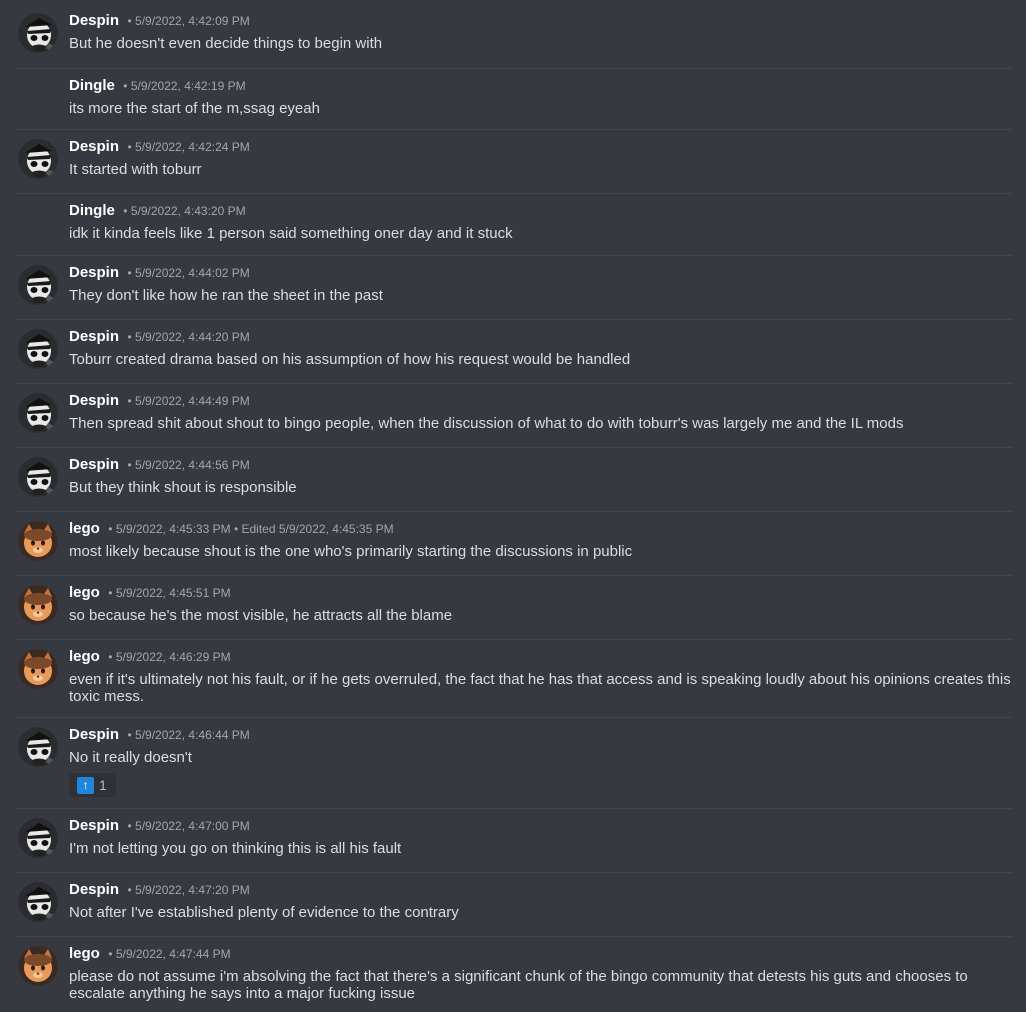 The width and height of the screenshot is (1026, 1012). I want to click on message-header: Despin • 5/9/2022, 4:46:44 PM, so click(159, 735).